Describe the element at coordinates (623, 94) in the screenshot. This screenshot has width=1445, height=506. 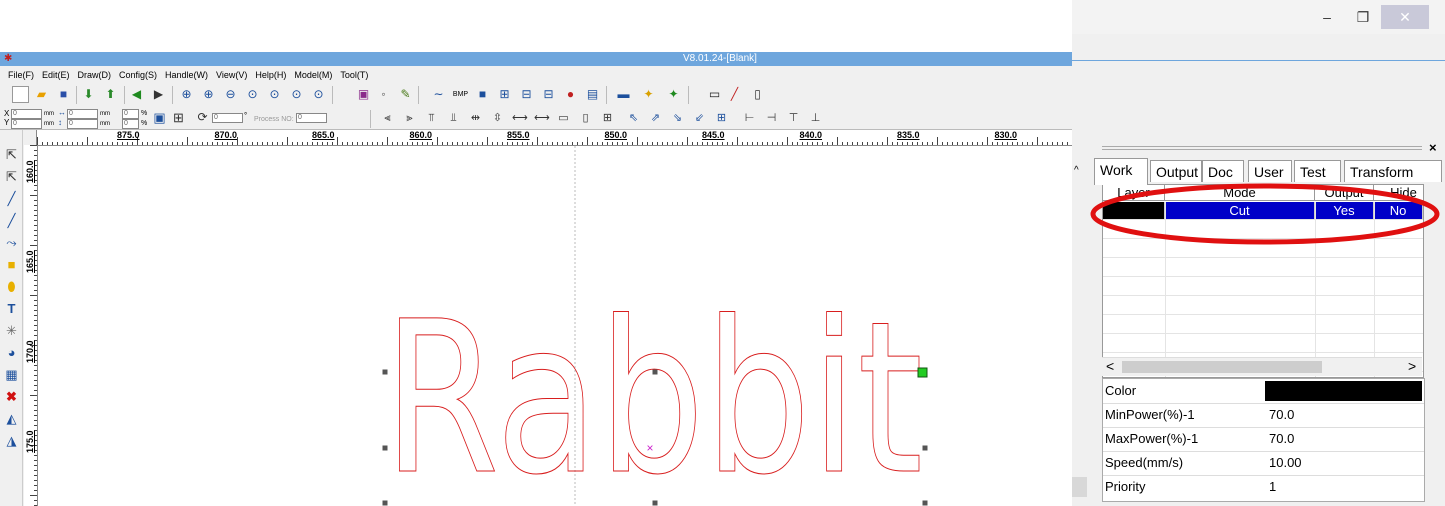
I see `monitor-icon: ▬` at that location.